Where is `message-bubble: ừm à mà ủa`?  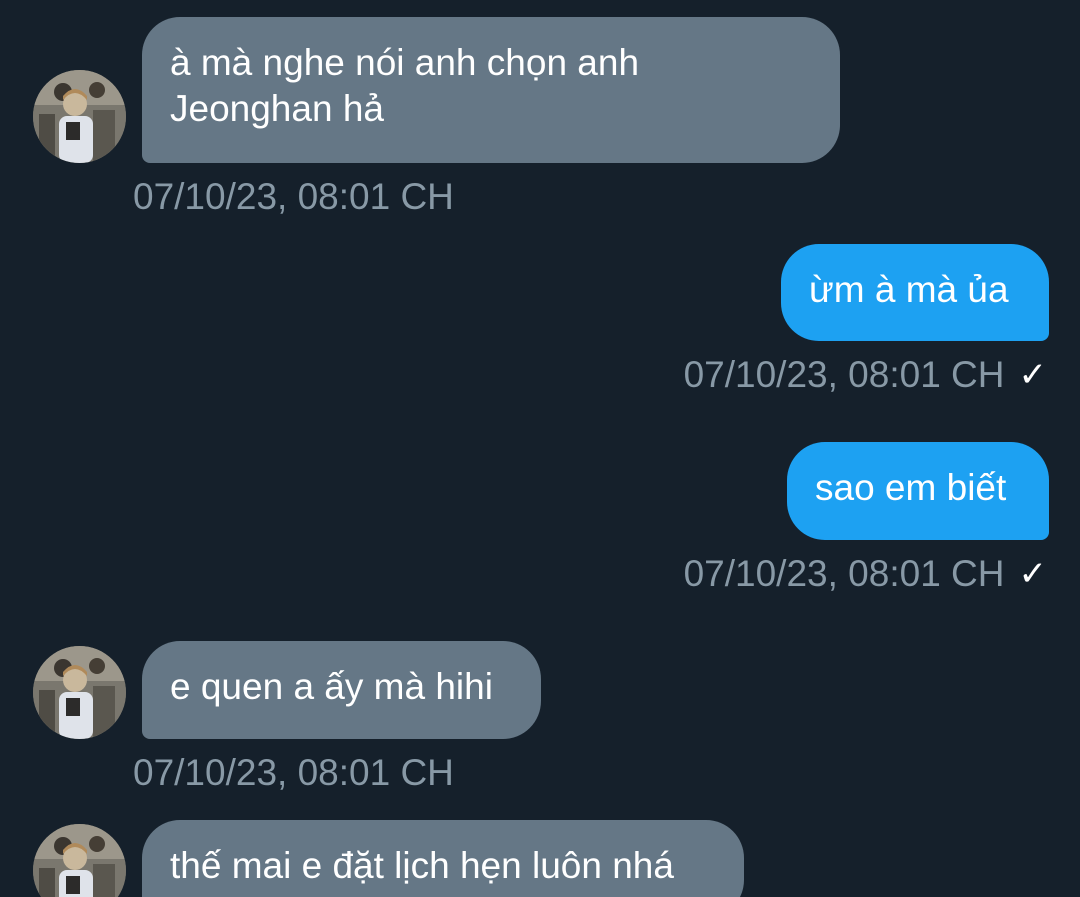
message-bubble: ừm à mà ủa is located at coordinates (915, 292).